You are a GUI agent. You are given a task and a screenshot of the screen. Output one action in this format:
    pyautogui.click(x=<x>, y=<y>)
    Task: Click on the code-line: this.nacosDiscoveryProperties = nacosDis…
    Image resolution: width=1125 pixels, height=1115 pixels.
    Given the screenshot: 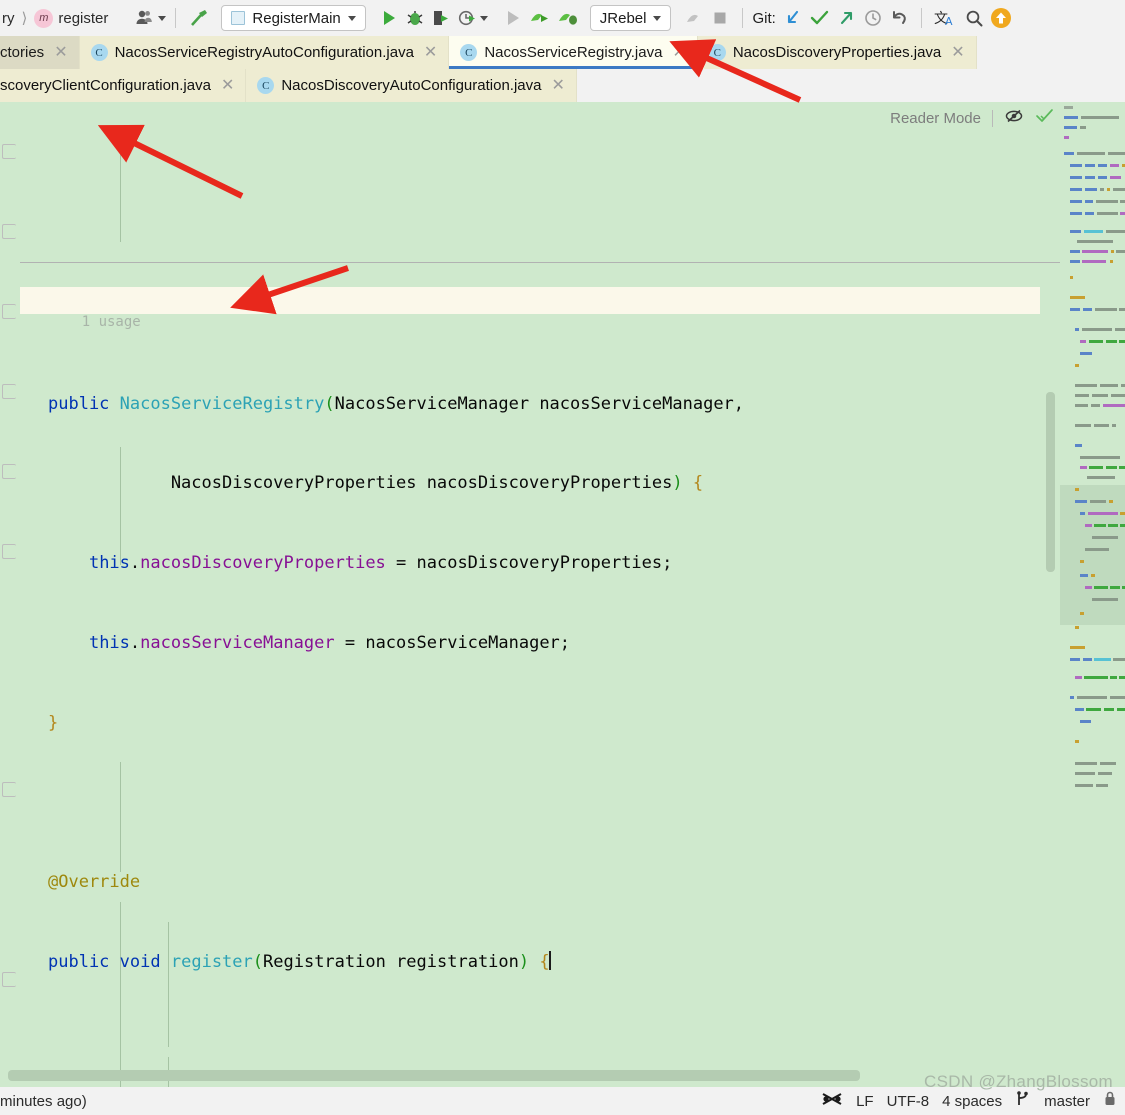 What is the action you would take?
    pyautogui.click(x=380, y=563)
    